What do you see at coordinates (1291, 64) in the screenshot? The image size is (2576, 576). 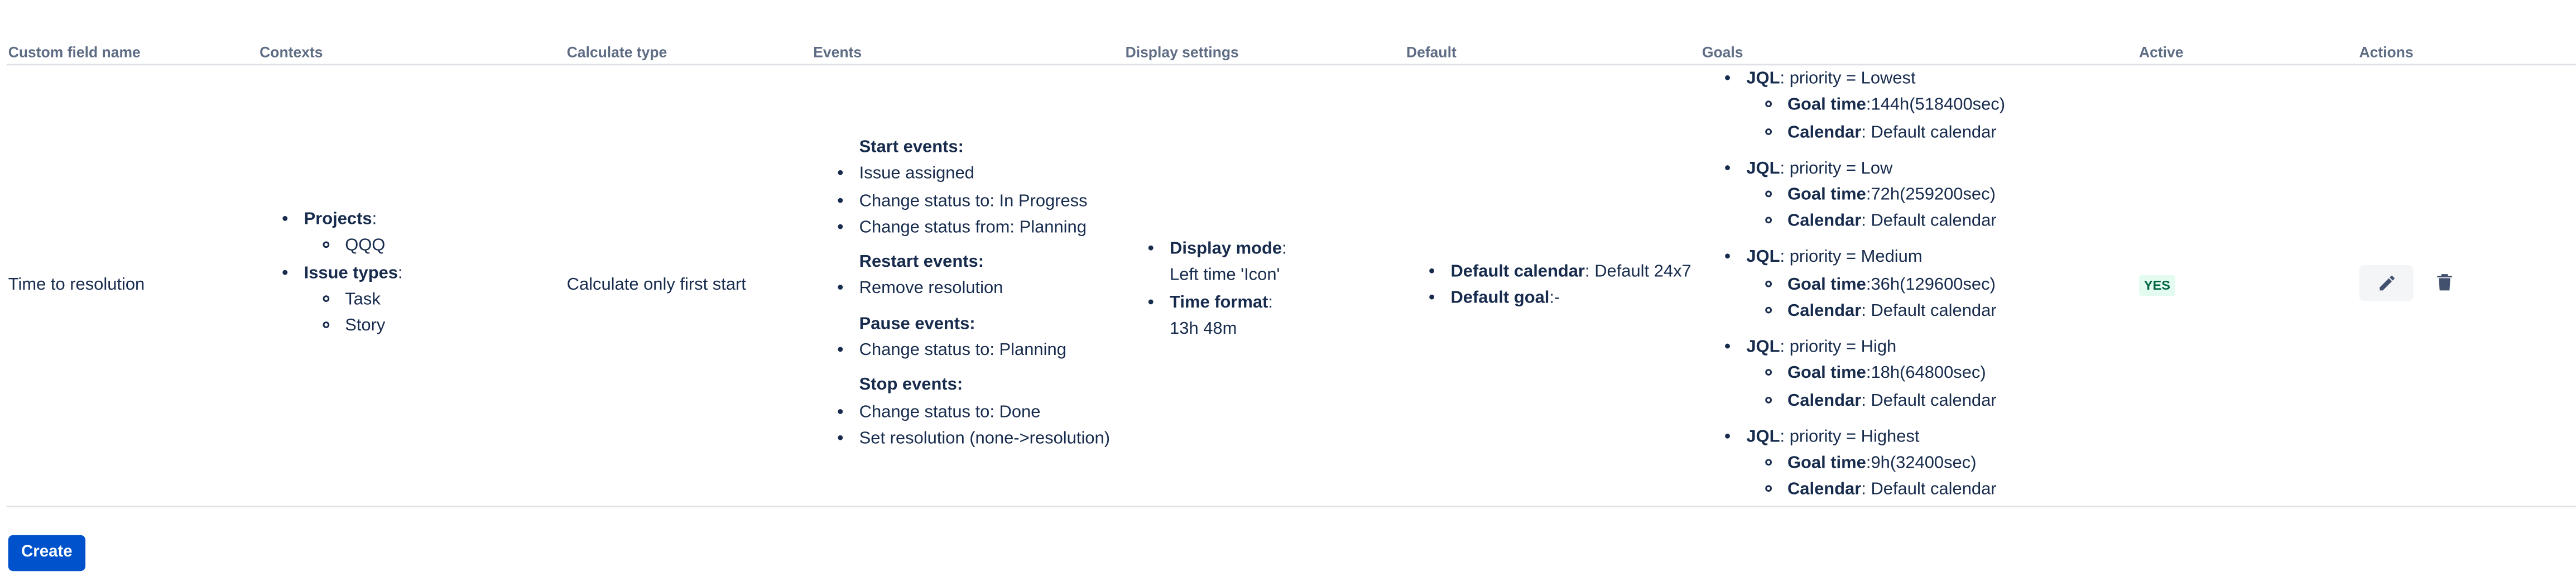 I see `header-divider` at bounding box center [1291, 64].